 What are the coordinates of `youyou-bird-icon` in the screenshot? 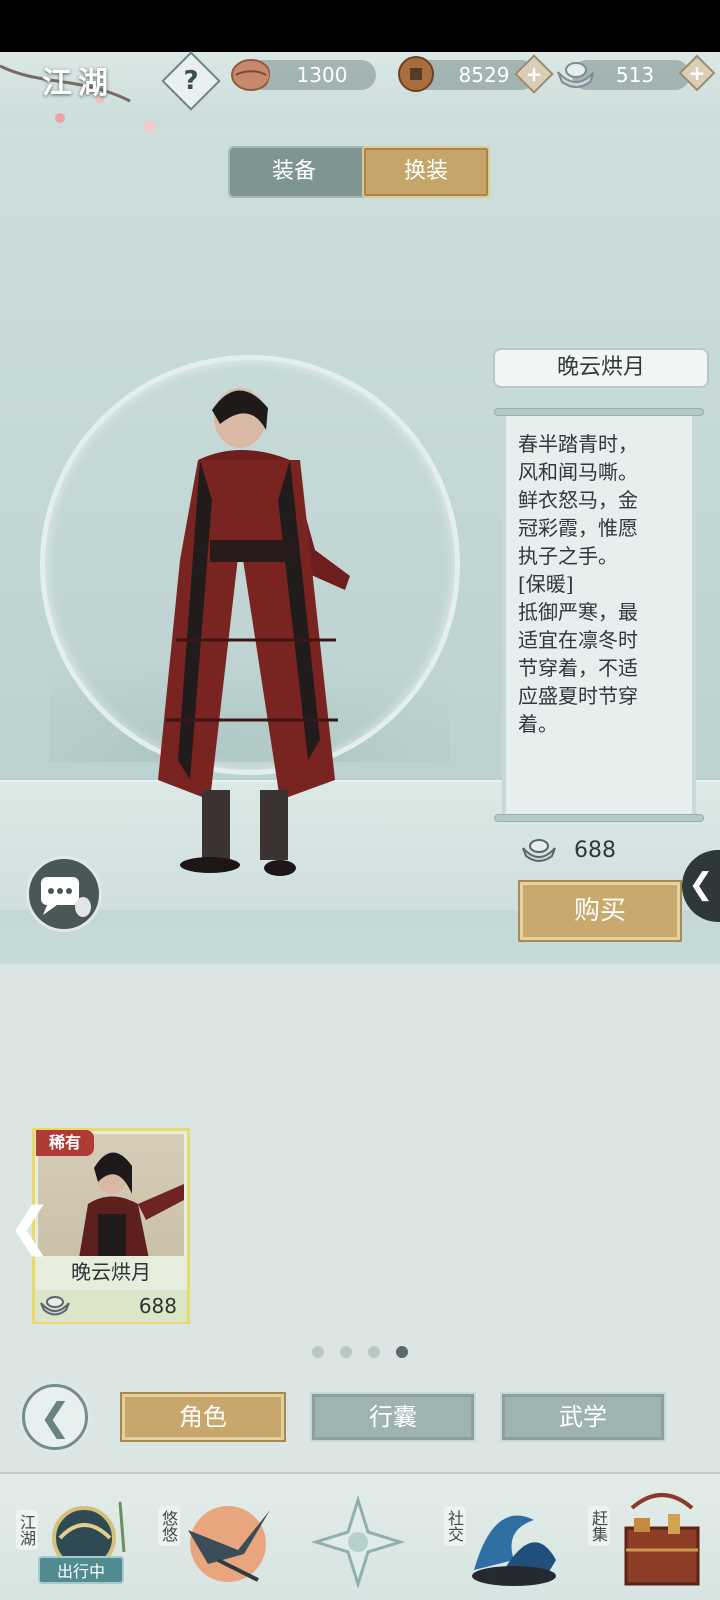 It's located at (229, 1544).